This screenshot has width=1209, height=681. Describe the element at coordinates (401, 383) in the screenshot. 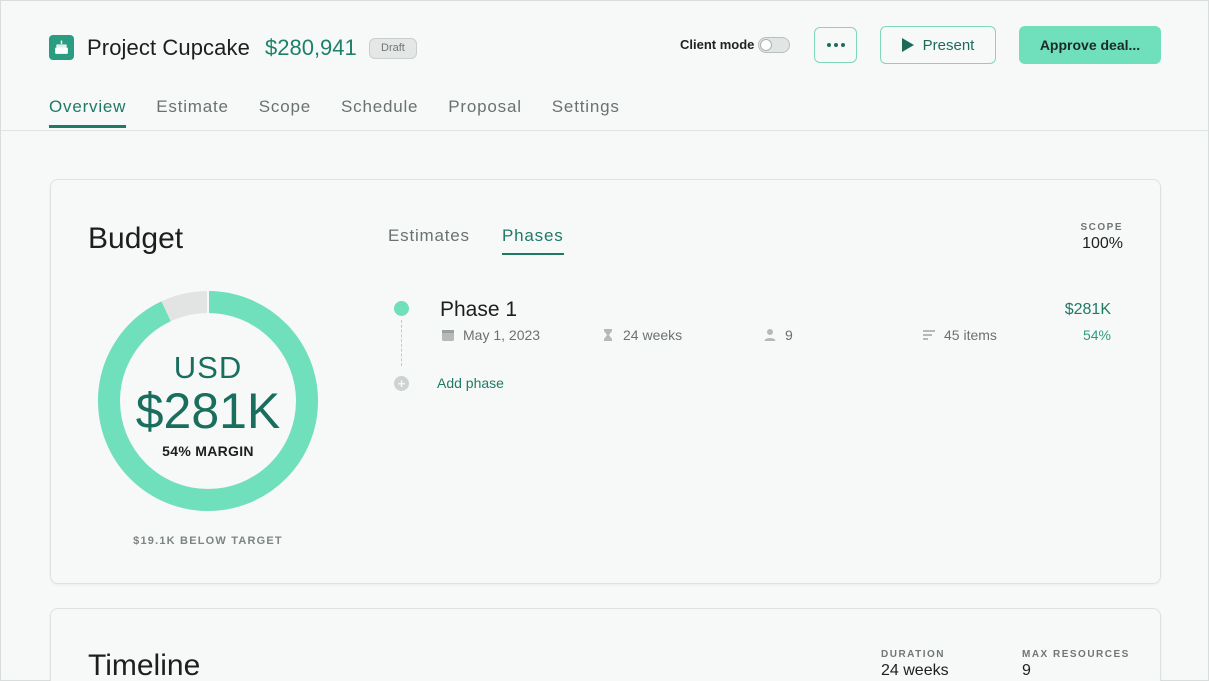

I see `add-icon: +` at that location.